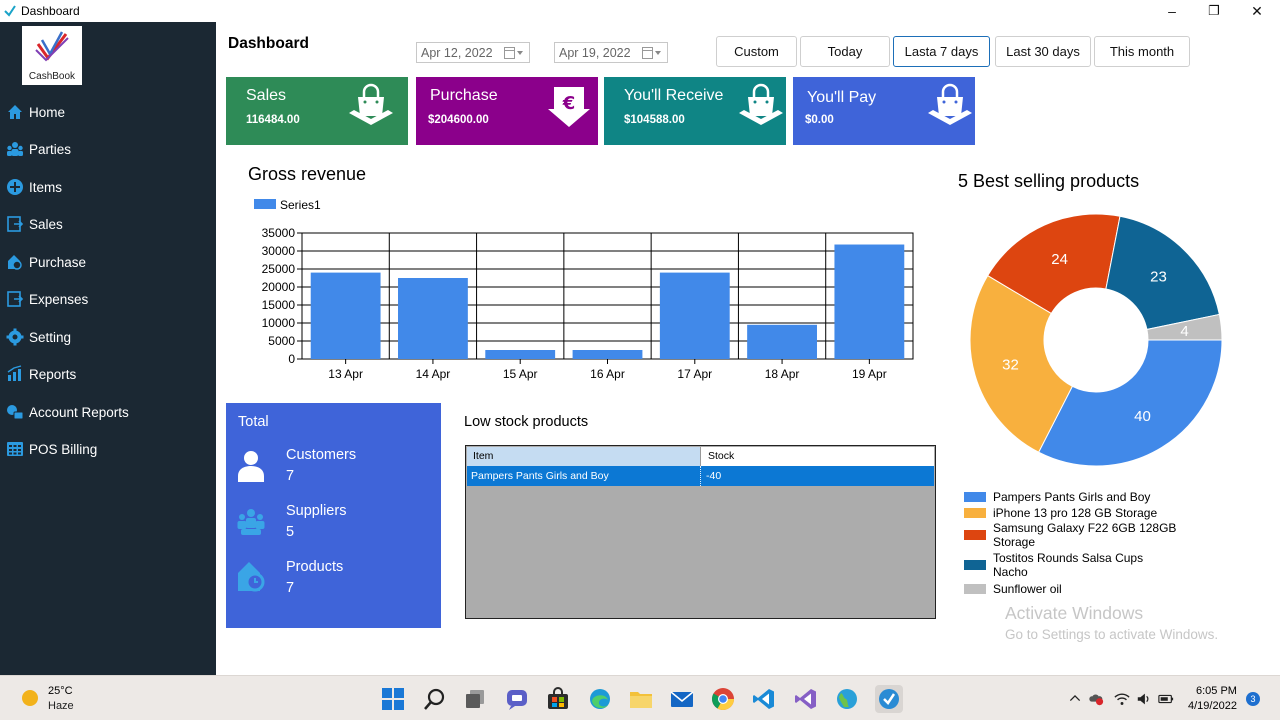 The image size is (1280, 720). What do you see at coordinates (1049, 181) in the screenshot?
I see `pie-chart-title: 5 Best selling products` at bounding box center [1049, 181].